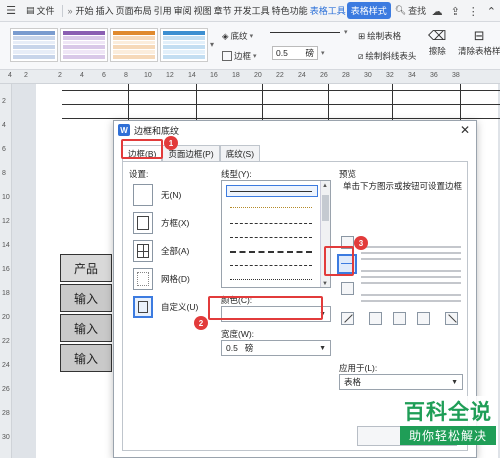 The height and width of the screenshot is (458, 500). I want to click on ruler-mark: 26, so click(6, 389).